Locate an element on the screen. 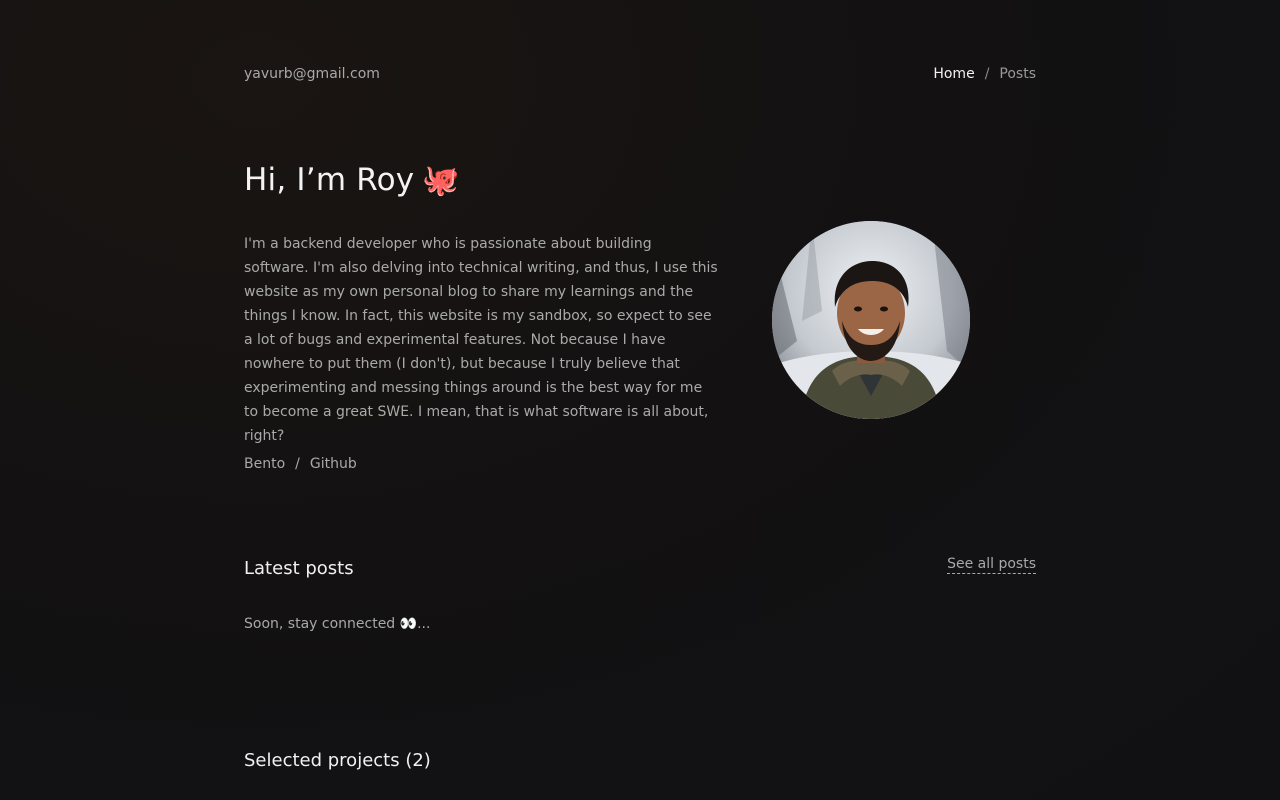 The width and height of the screenshot is (1280, 800). octopus-icon: 🐙 is located at coordinates (441, 180).